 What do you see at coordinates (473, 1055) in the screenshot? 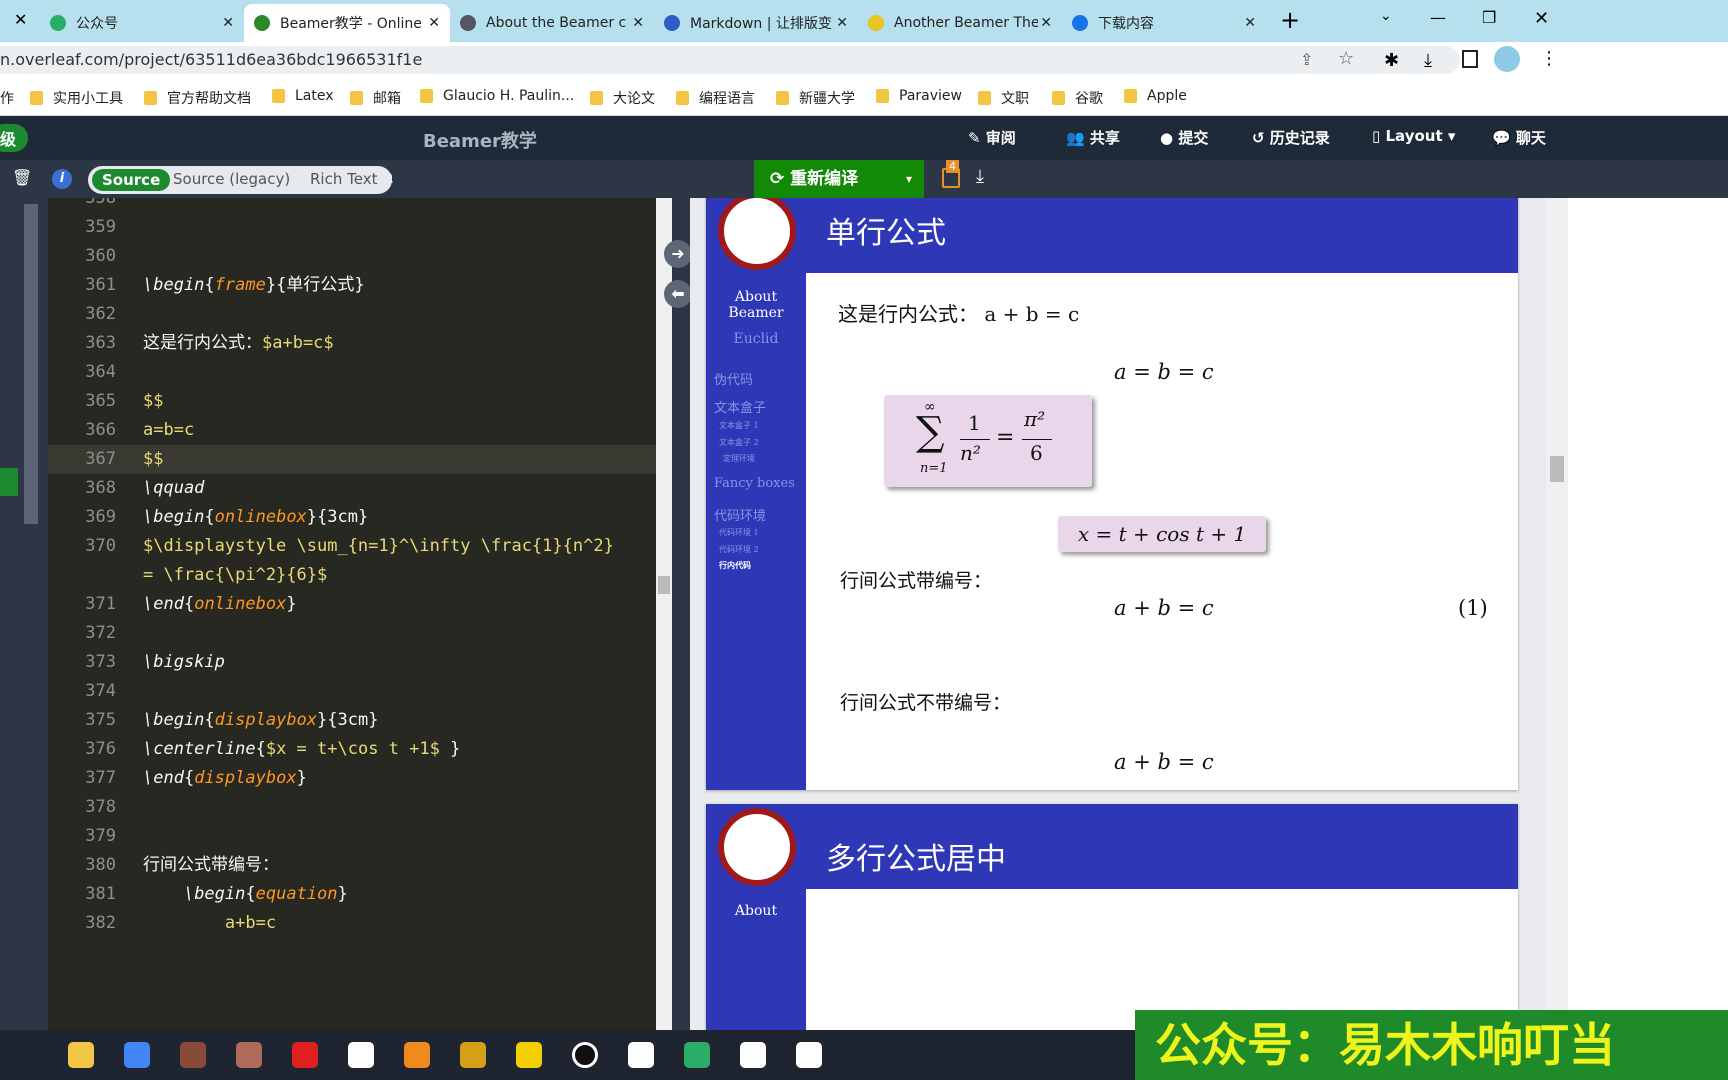
I see `ue-icon` at bounding box center [473, 1055].